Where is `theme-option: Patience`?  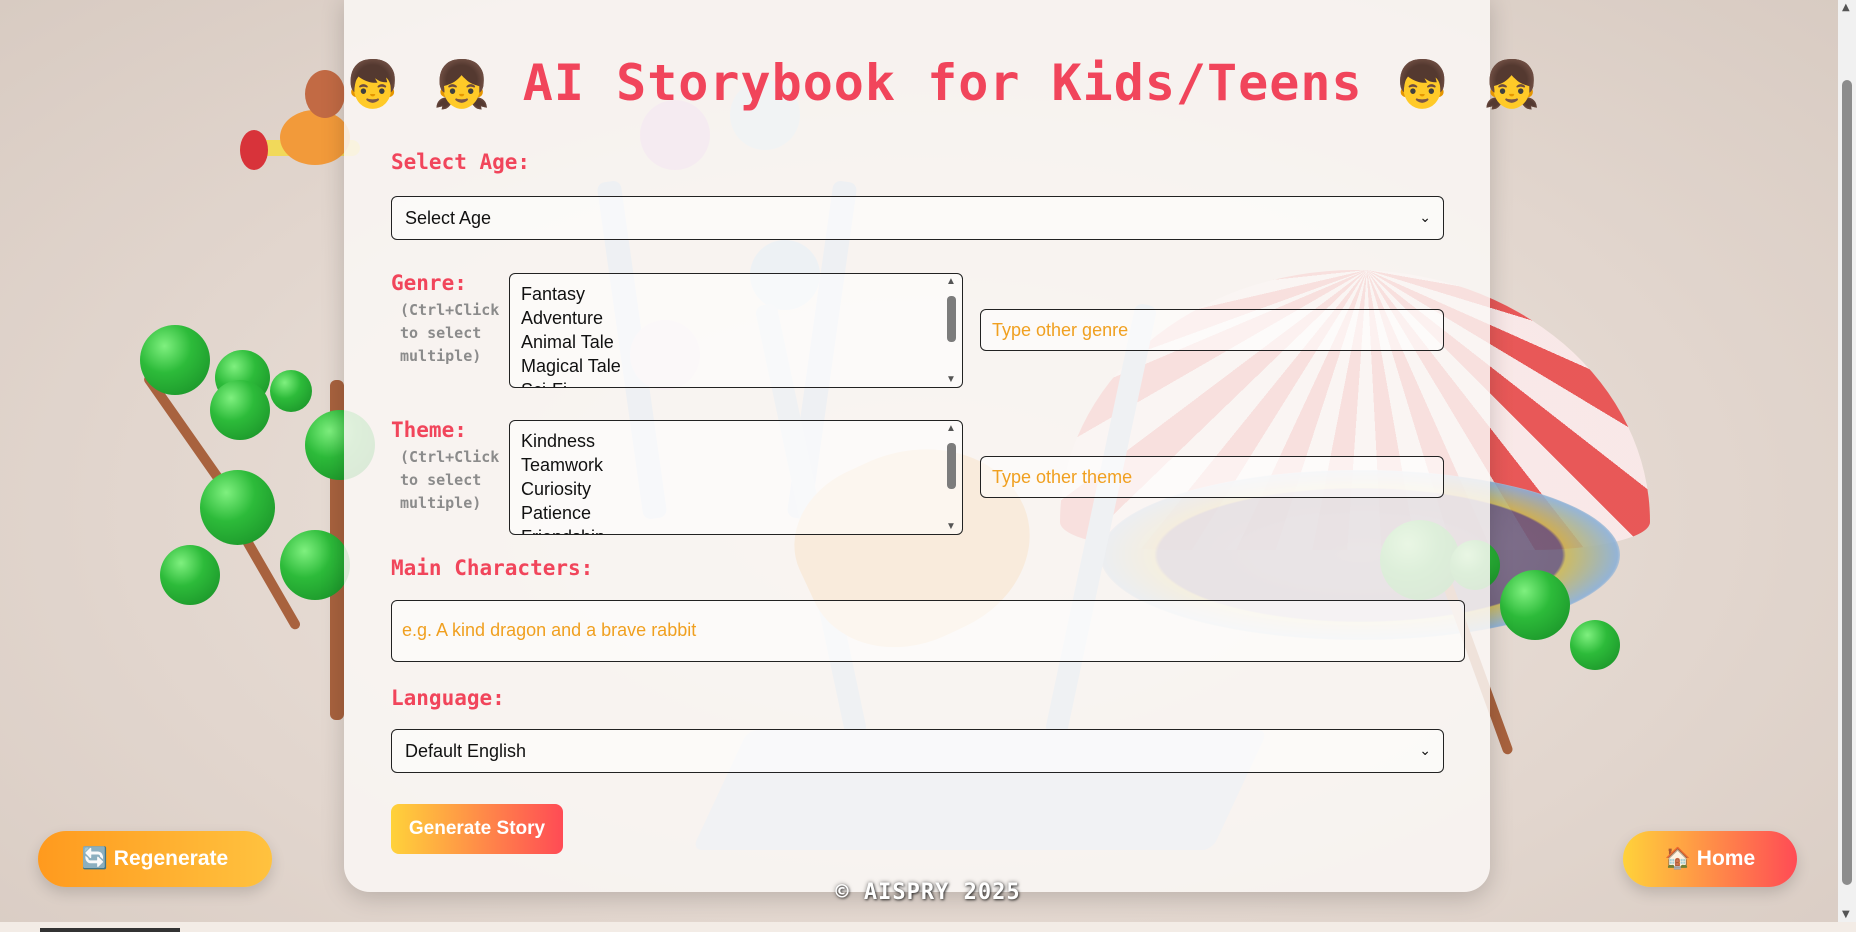 theme-option: Patience is located at coordinates (563, 513).